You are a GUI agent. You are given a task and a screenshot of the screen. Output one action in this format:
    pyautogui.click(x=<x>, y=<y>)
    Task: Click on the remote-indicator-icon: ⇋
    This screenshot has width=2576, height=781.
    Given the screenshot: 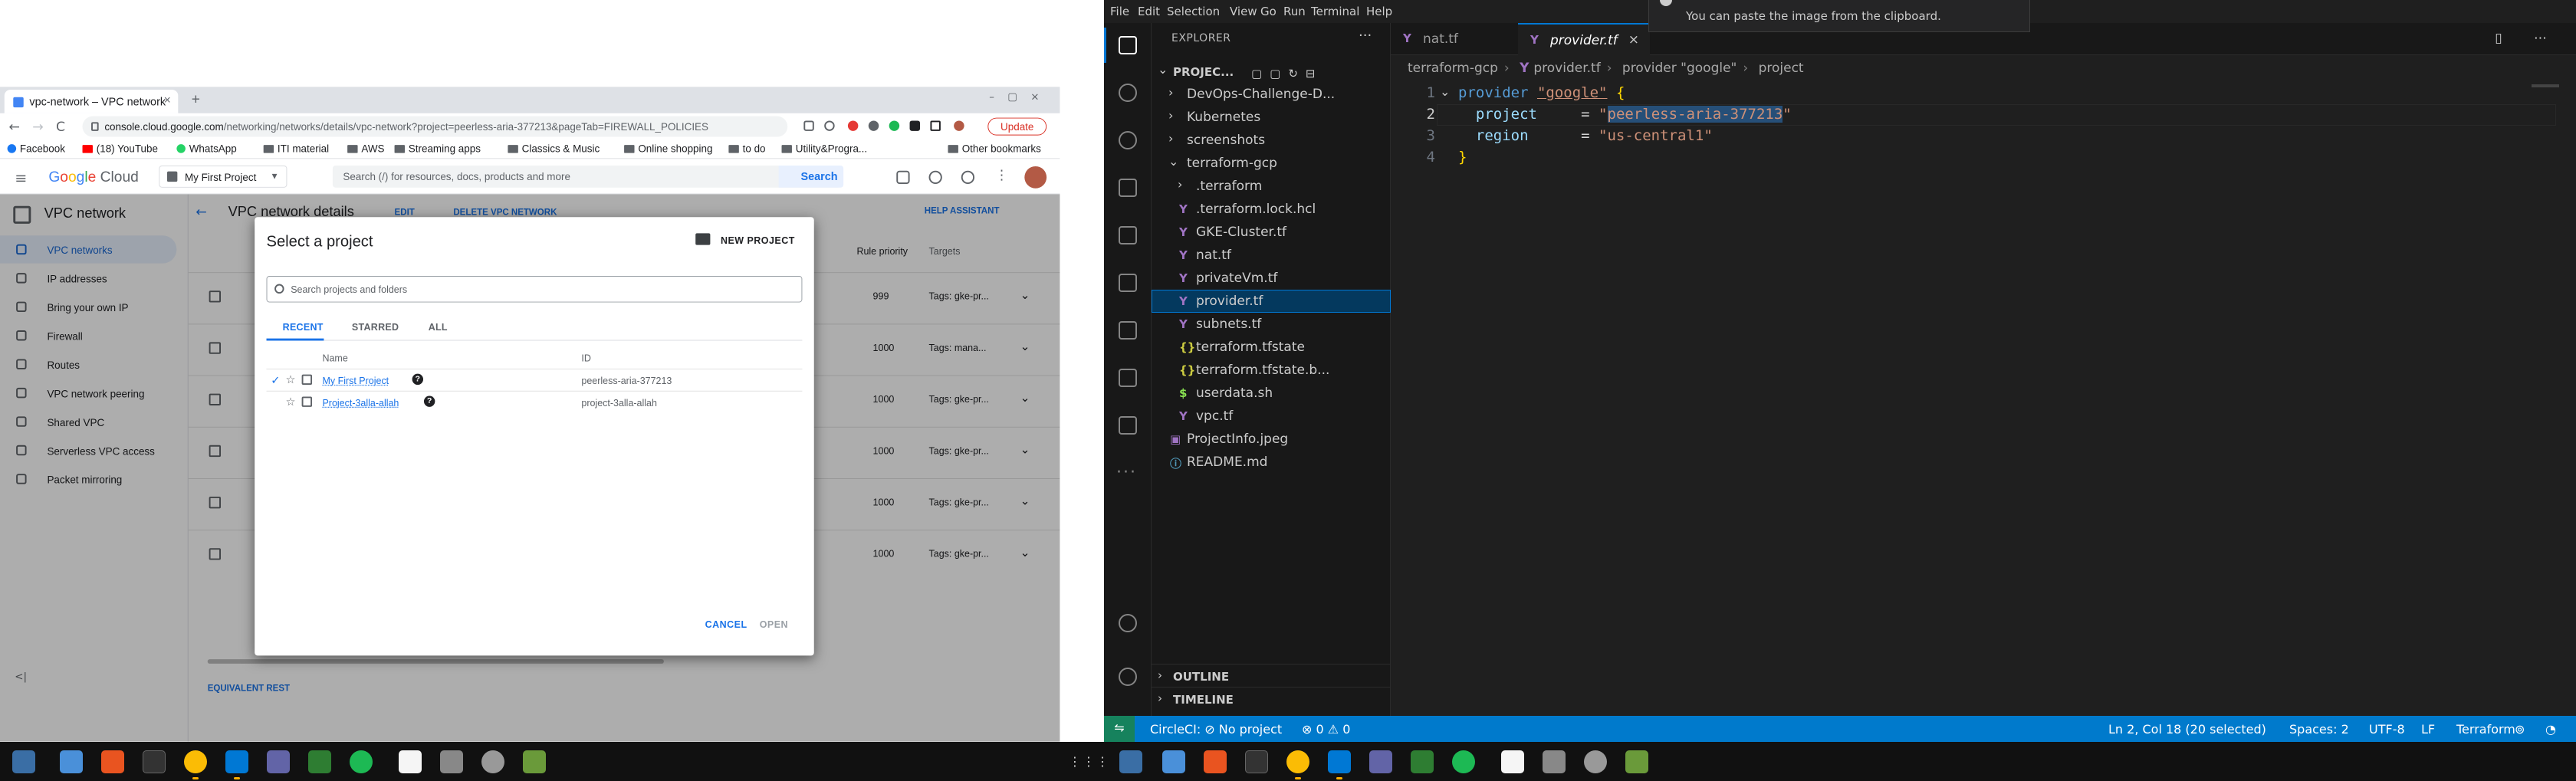 What is the action you would take?
    pyautogui.click(x=1119, y=729)
    